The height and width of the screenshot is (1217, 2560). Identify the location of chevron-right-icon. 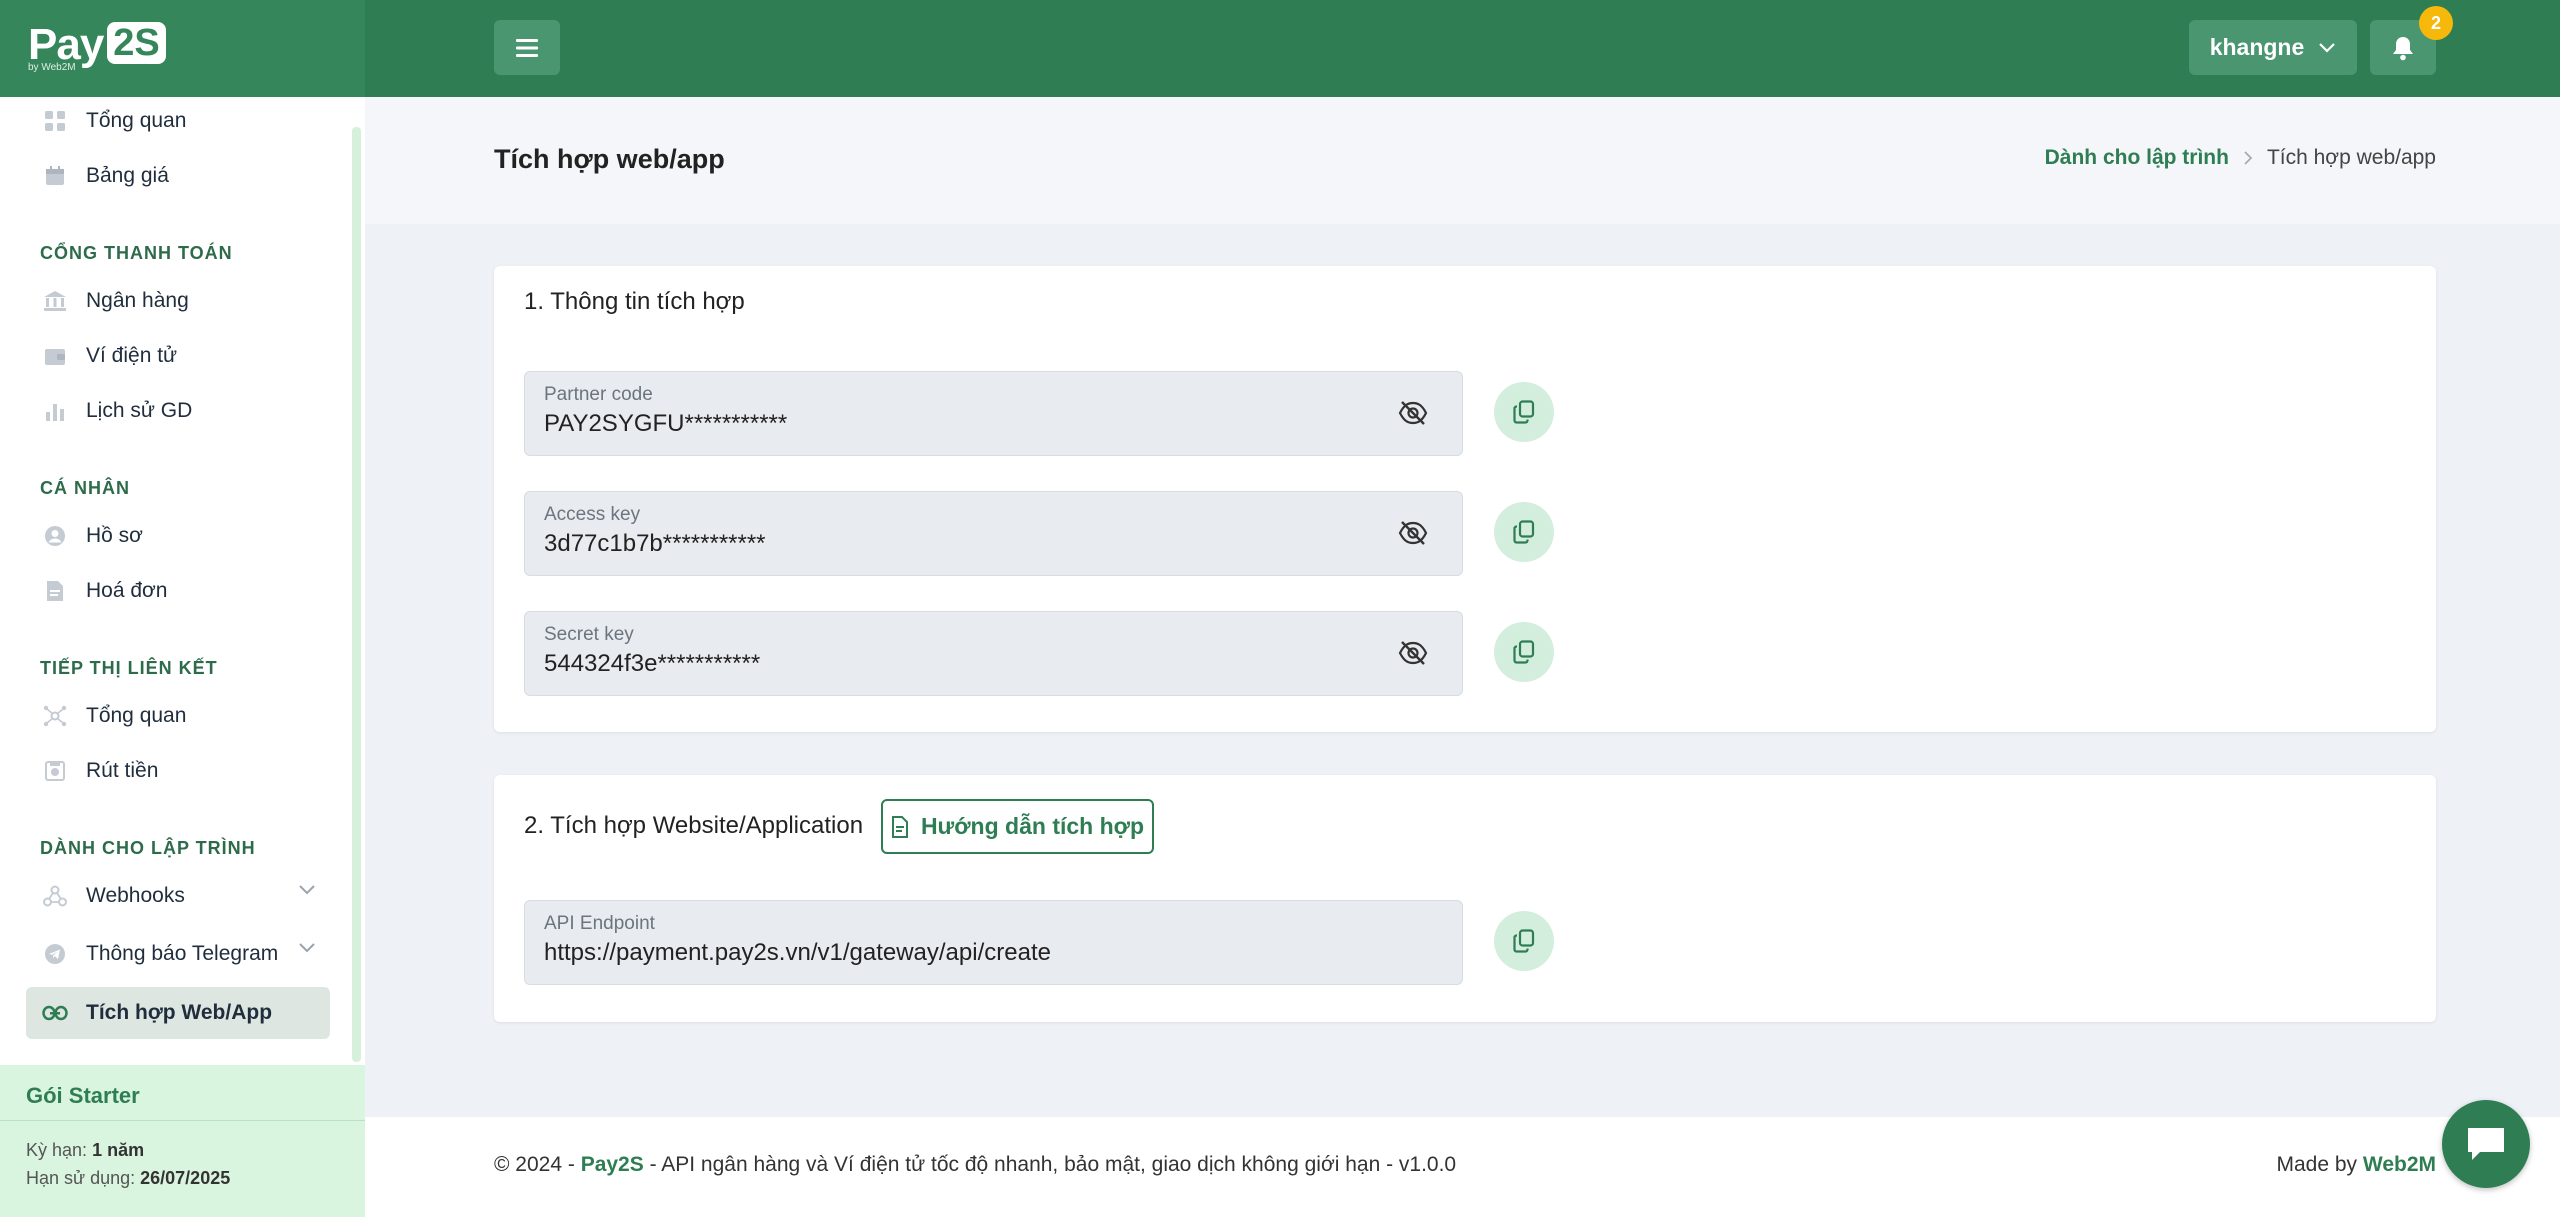
(2248, 158).